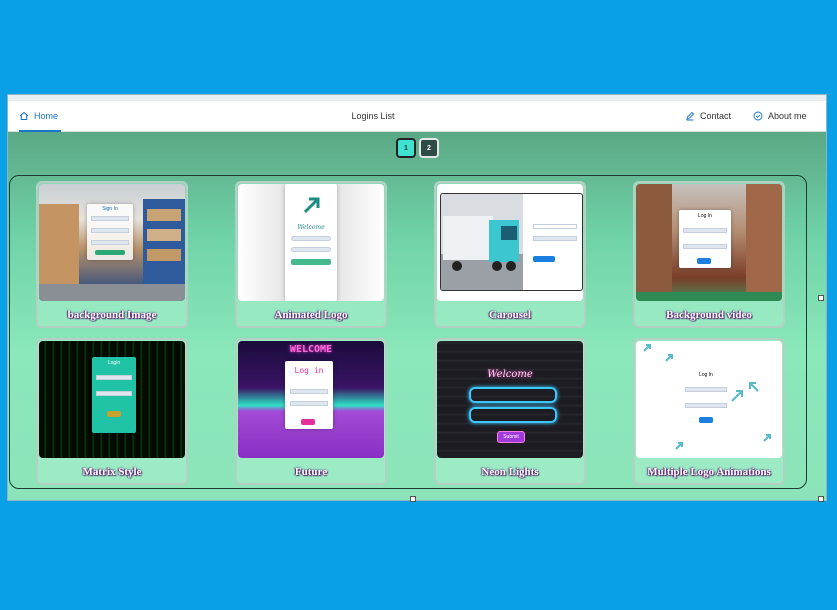  What do you see at coordinates (309, 395) in the screenshot?
I see `future-form-preview: Log in` at bounding box center [309, 395].